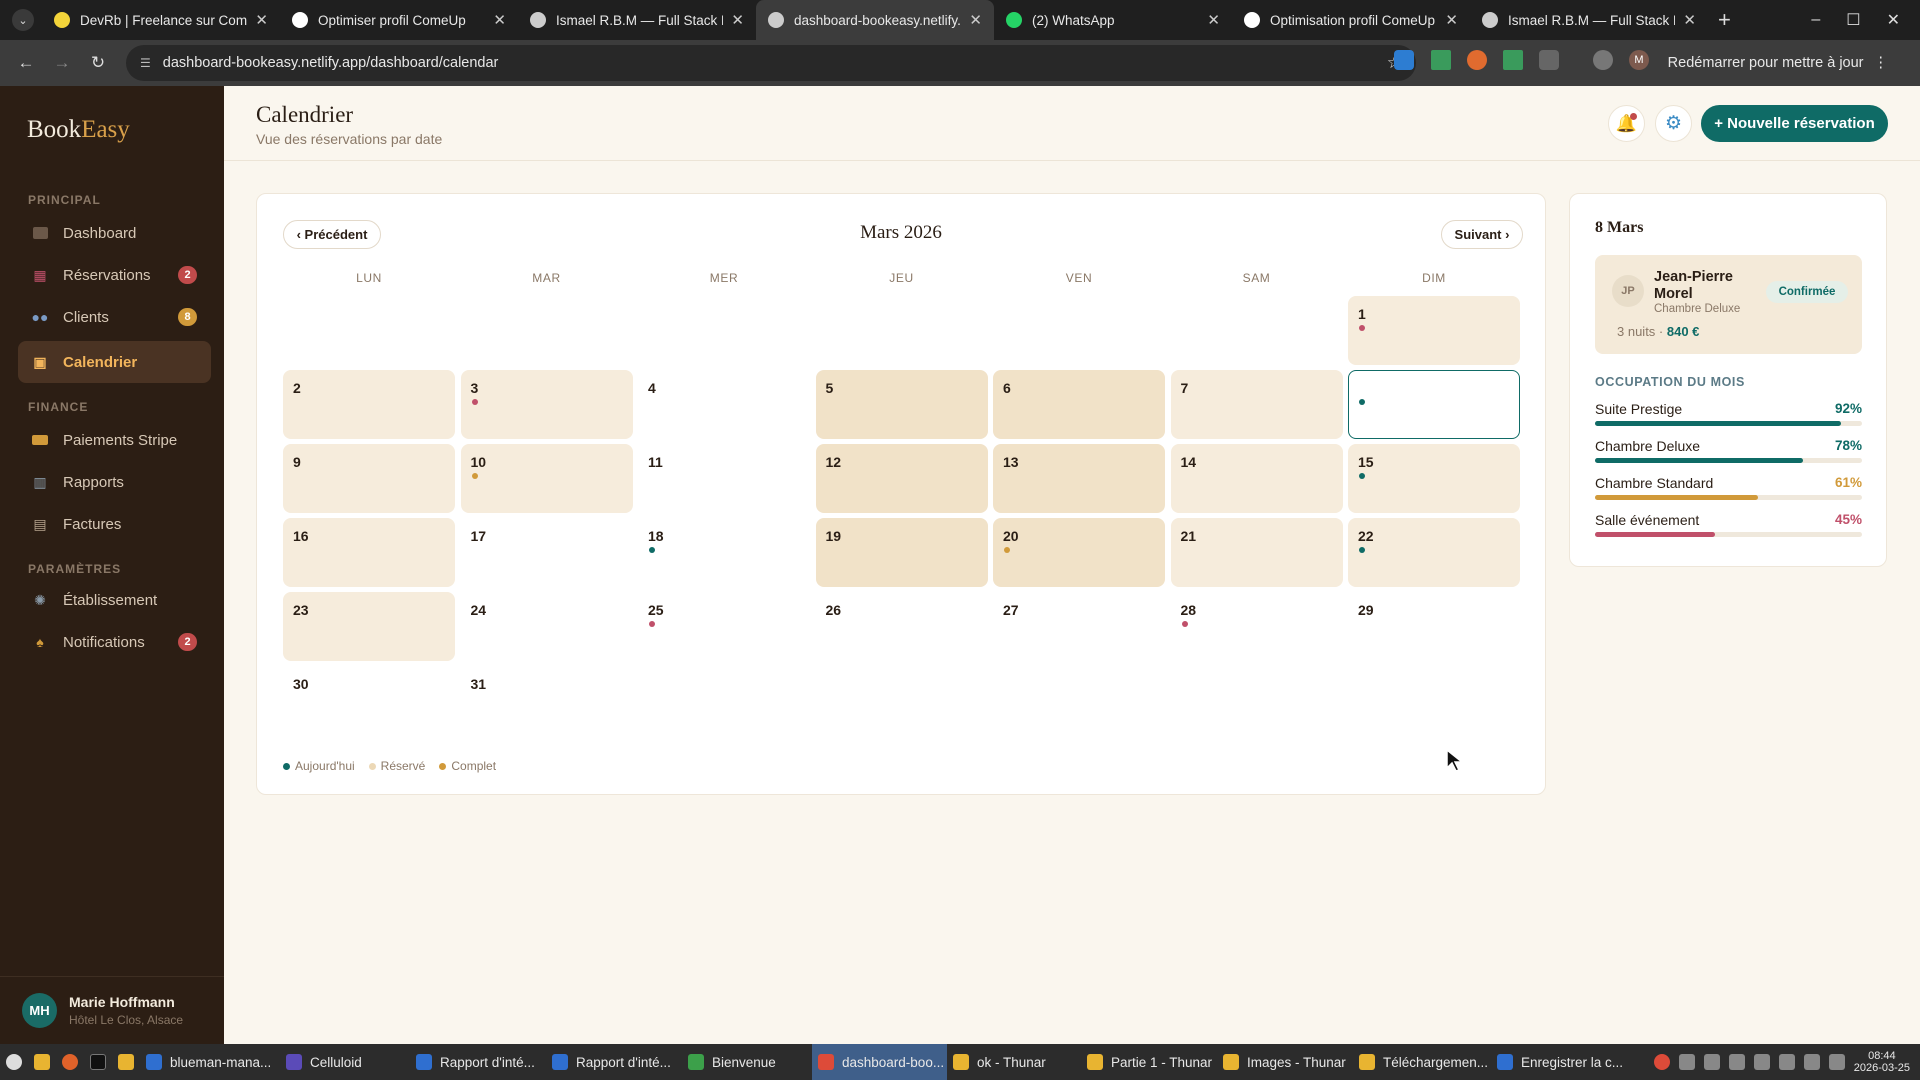 The image size is (1920, 1080). I want to click on user-profile: MH Marie Hoffmann Hôtel Le Clos, Alsace, so click(112, 1010).